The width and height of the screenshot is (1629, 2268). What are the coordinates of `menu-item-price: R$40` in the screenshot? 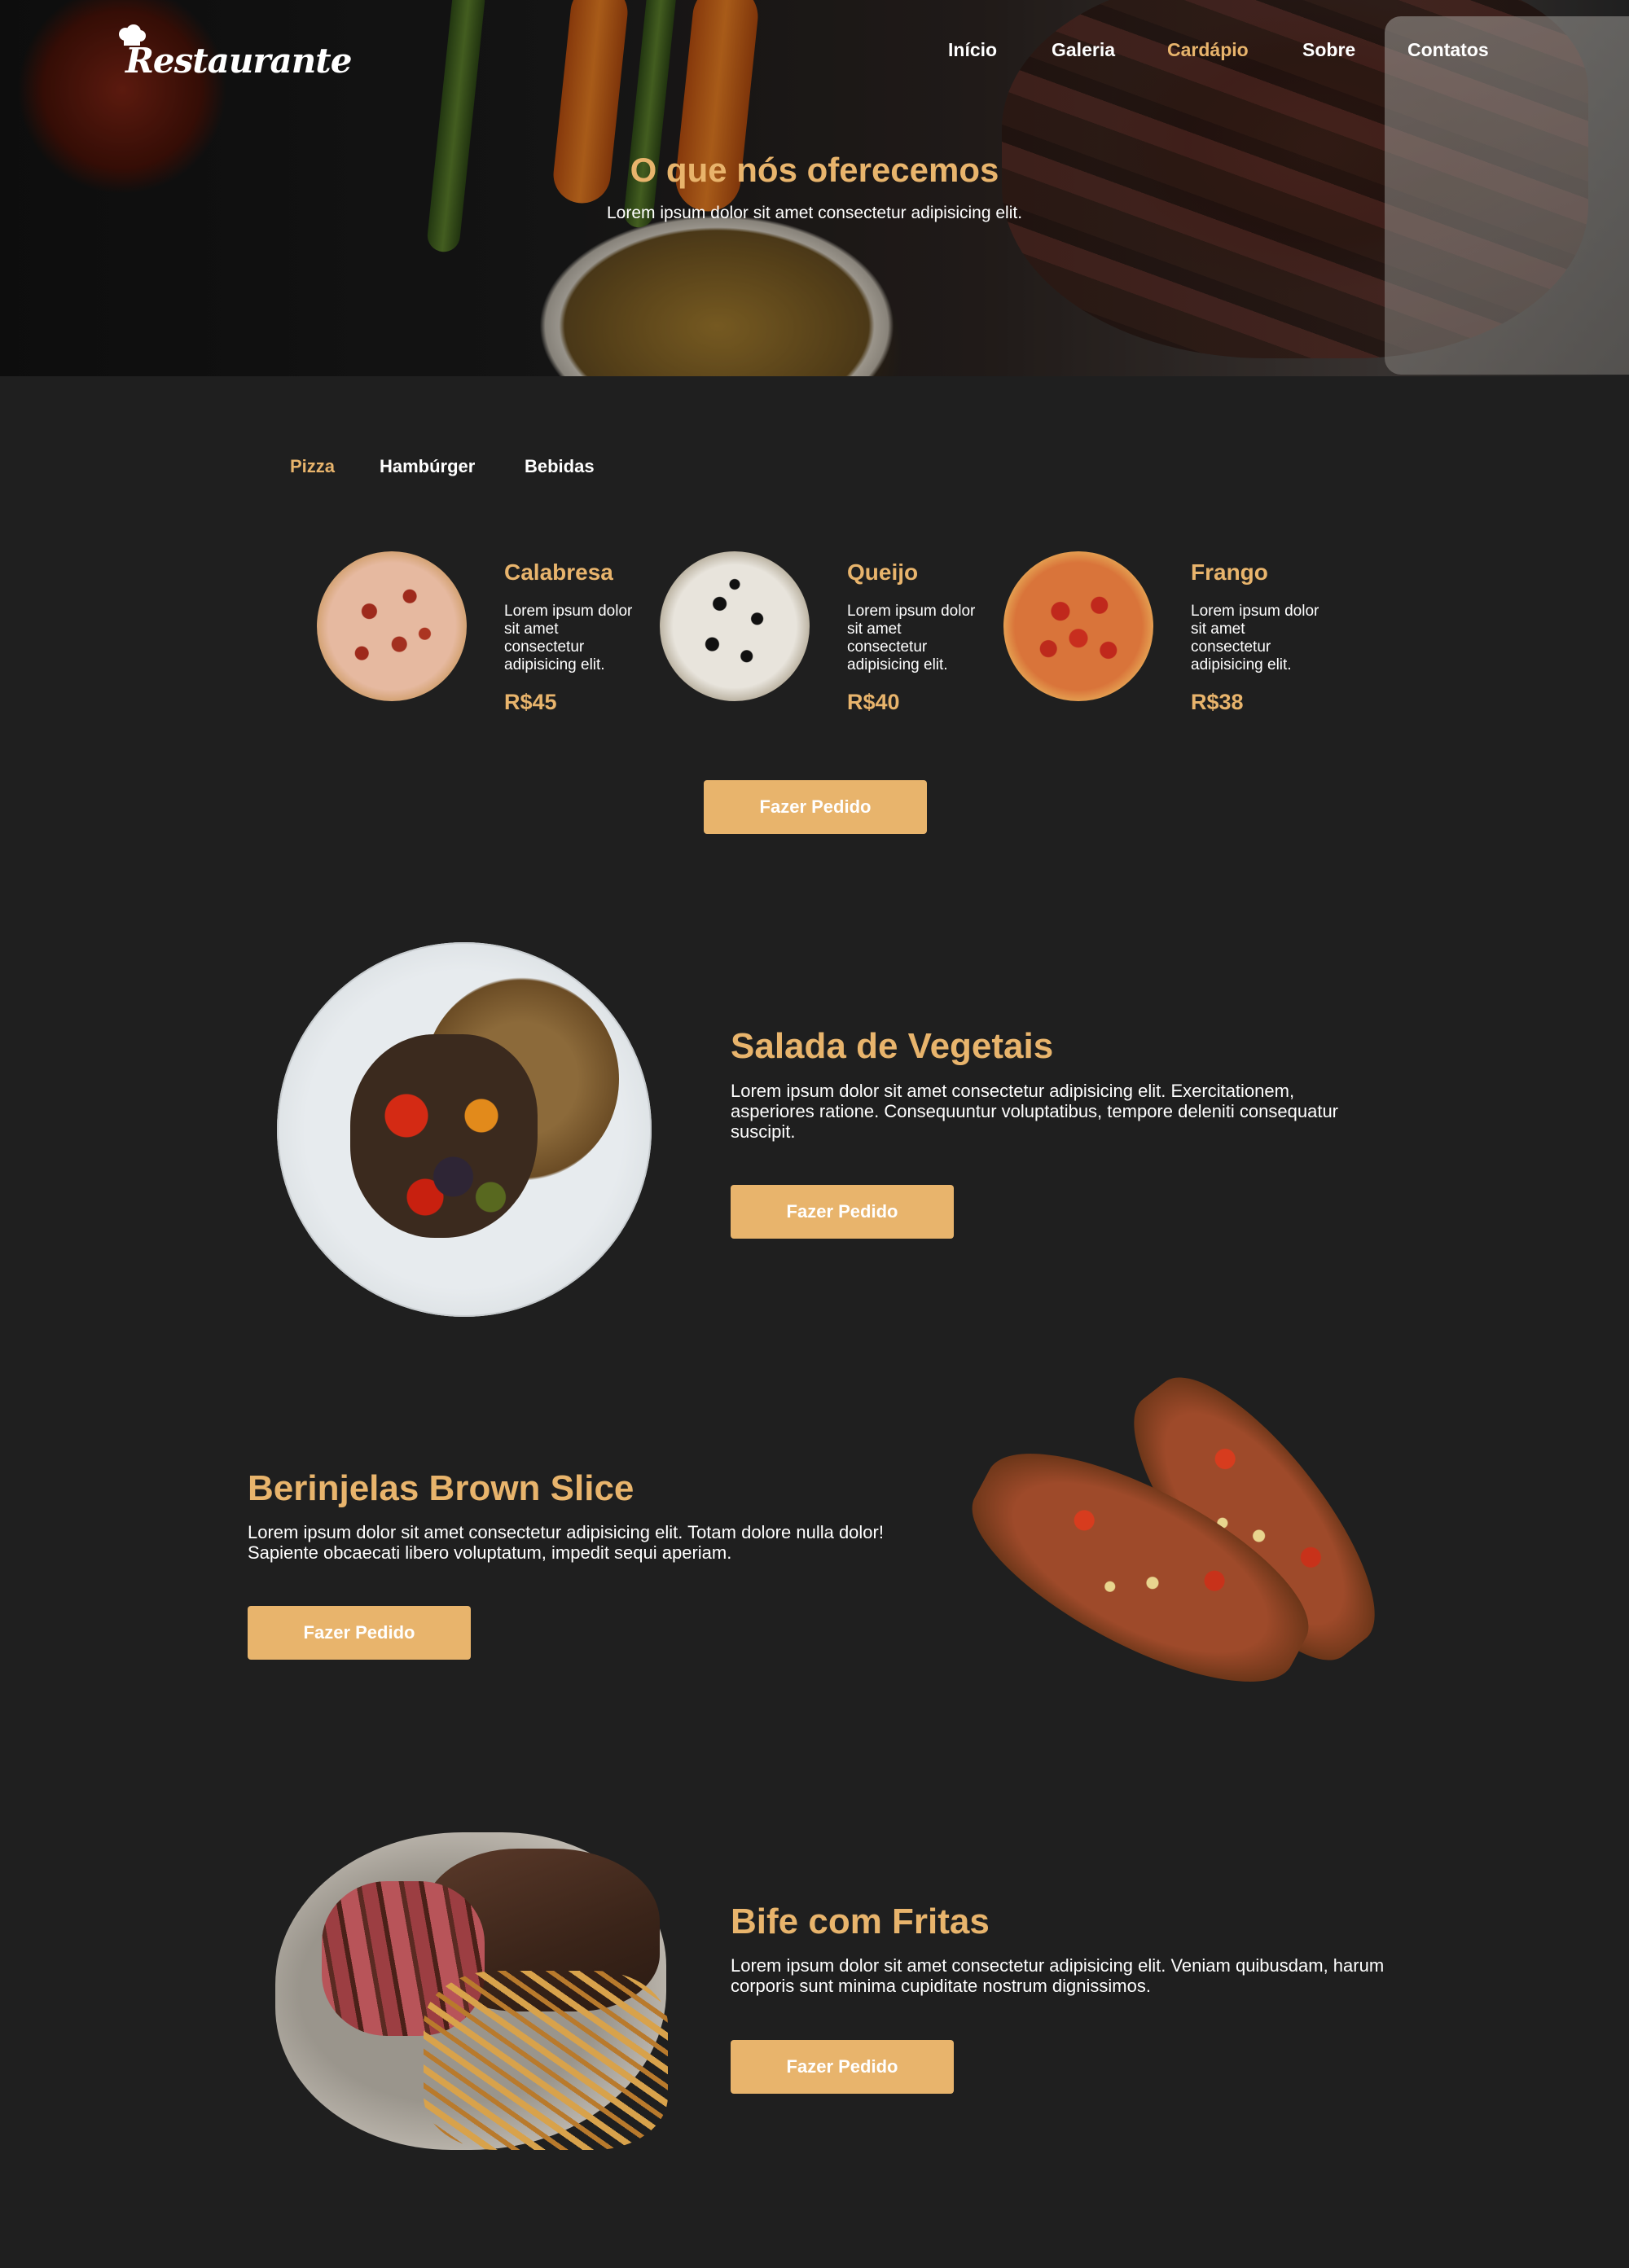 It's located at (873, 702).